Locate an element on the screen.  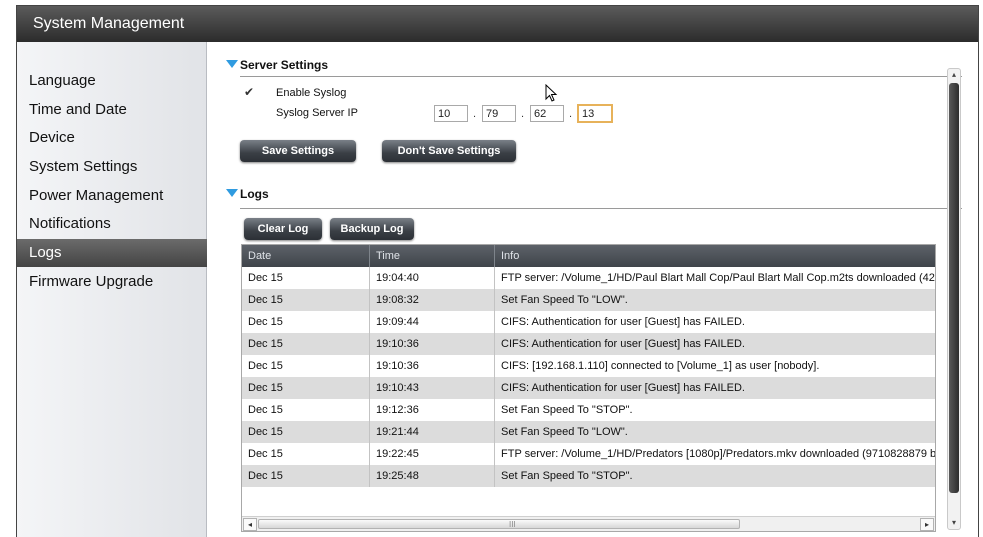
cell-time: 19:25:48 is located at coordinates (432, 476).